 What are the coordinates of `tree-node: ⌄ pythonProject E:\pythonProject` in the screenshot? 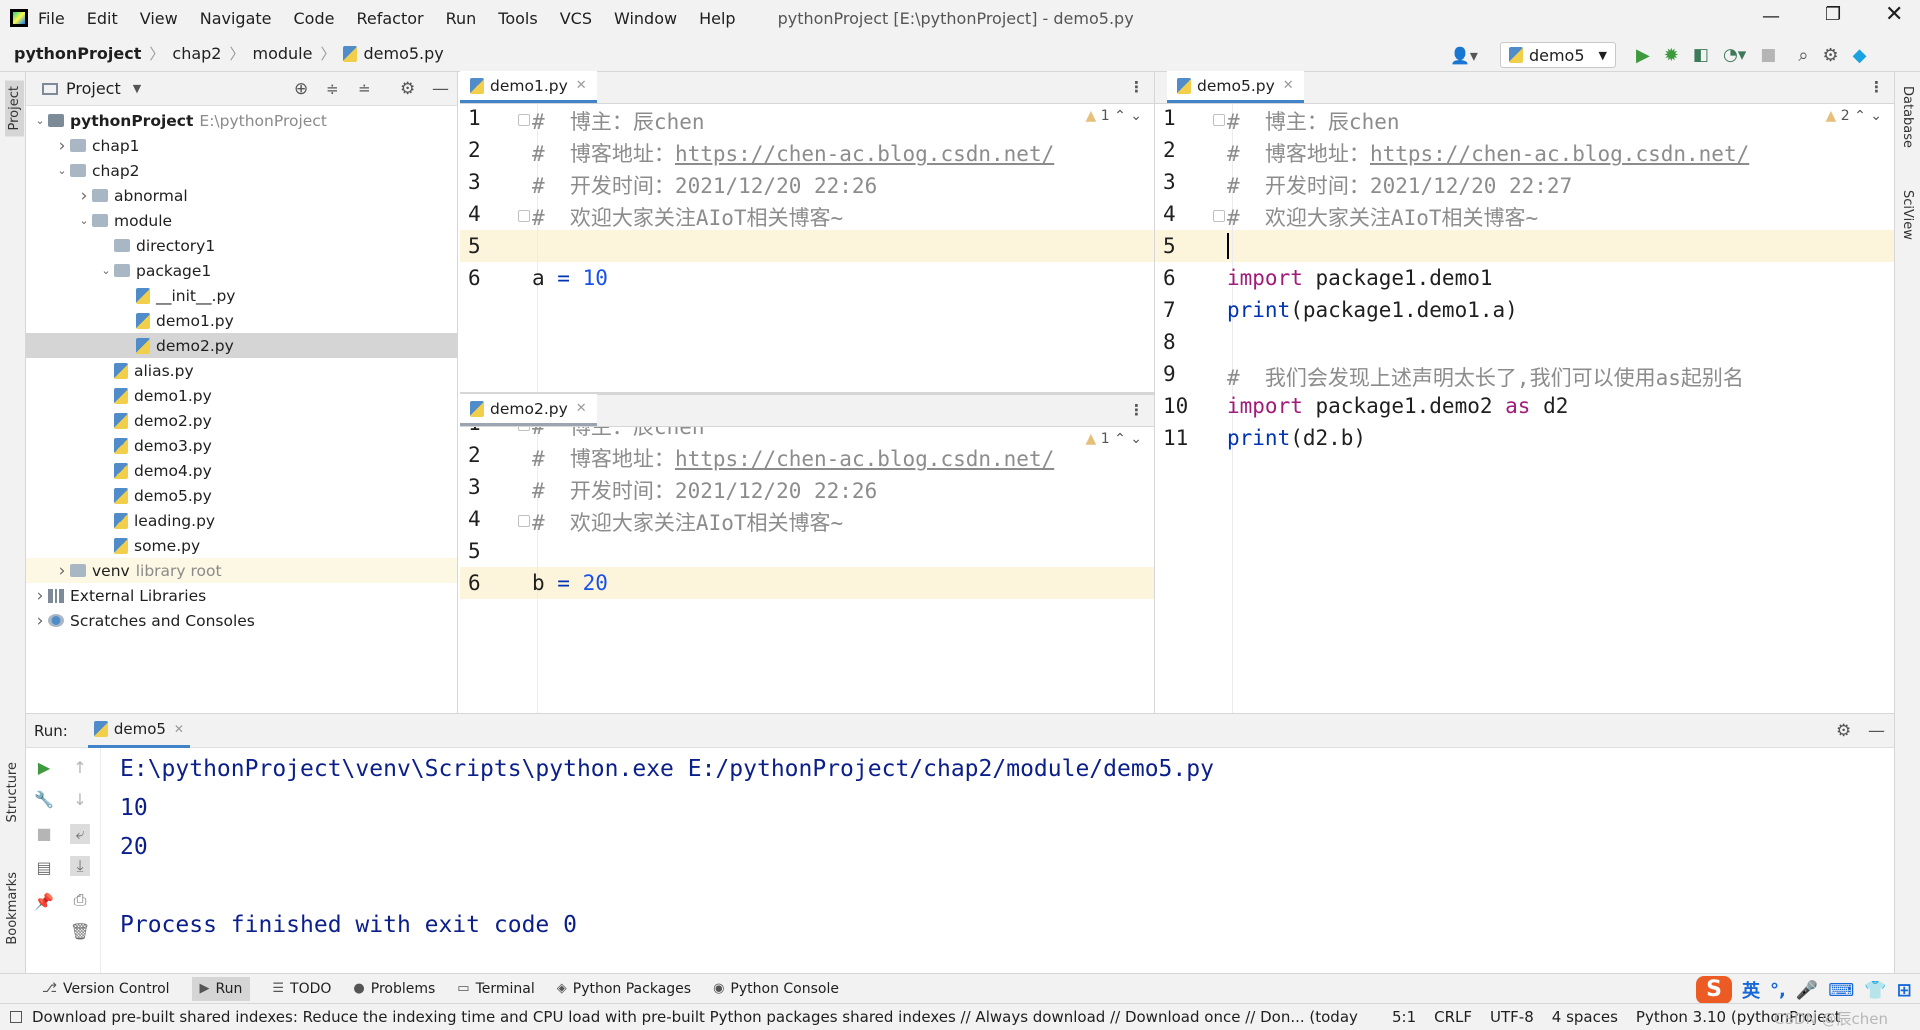 It's located at (241, 120).